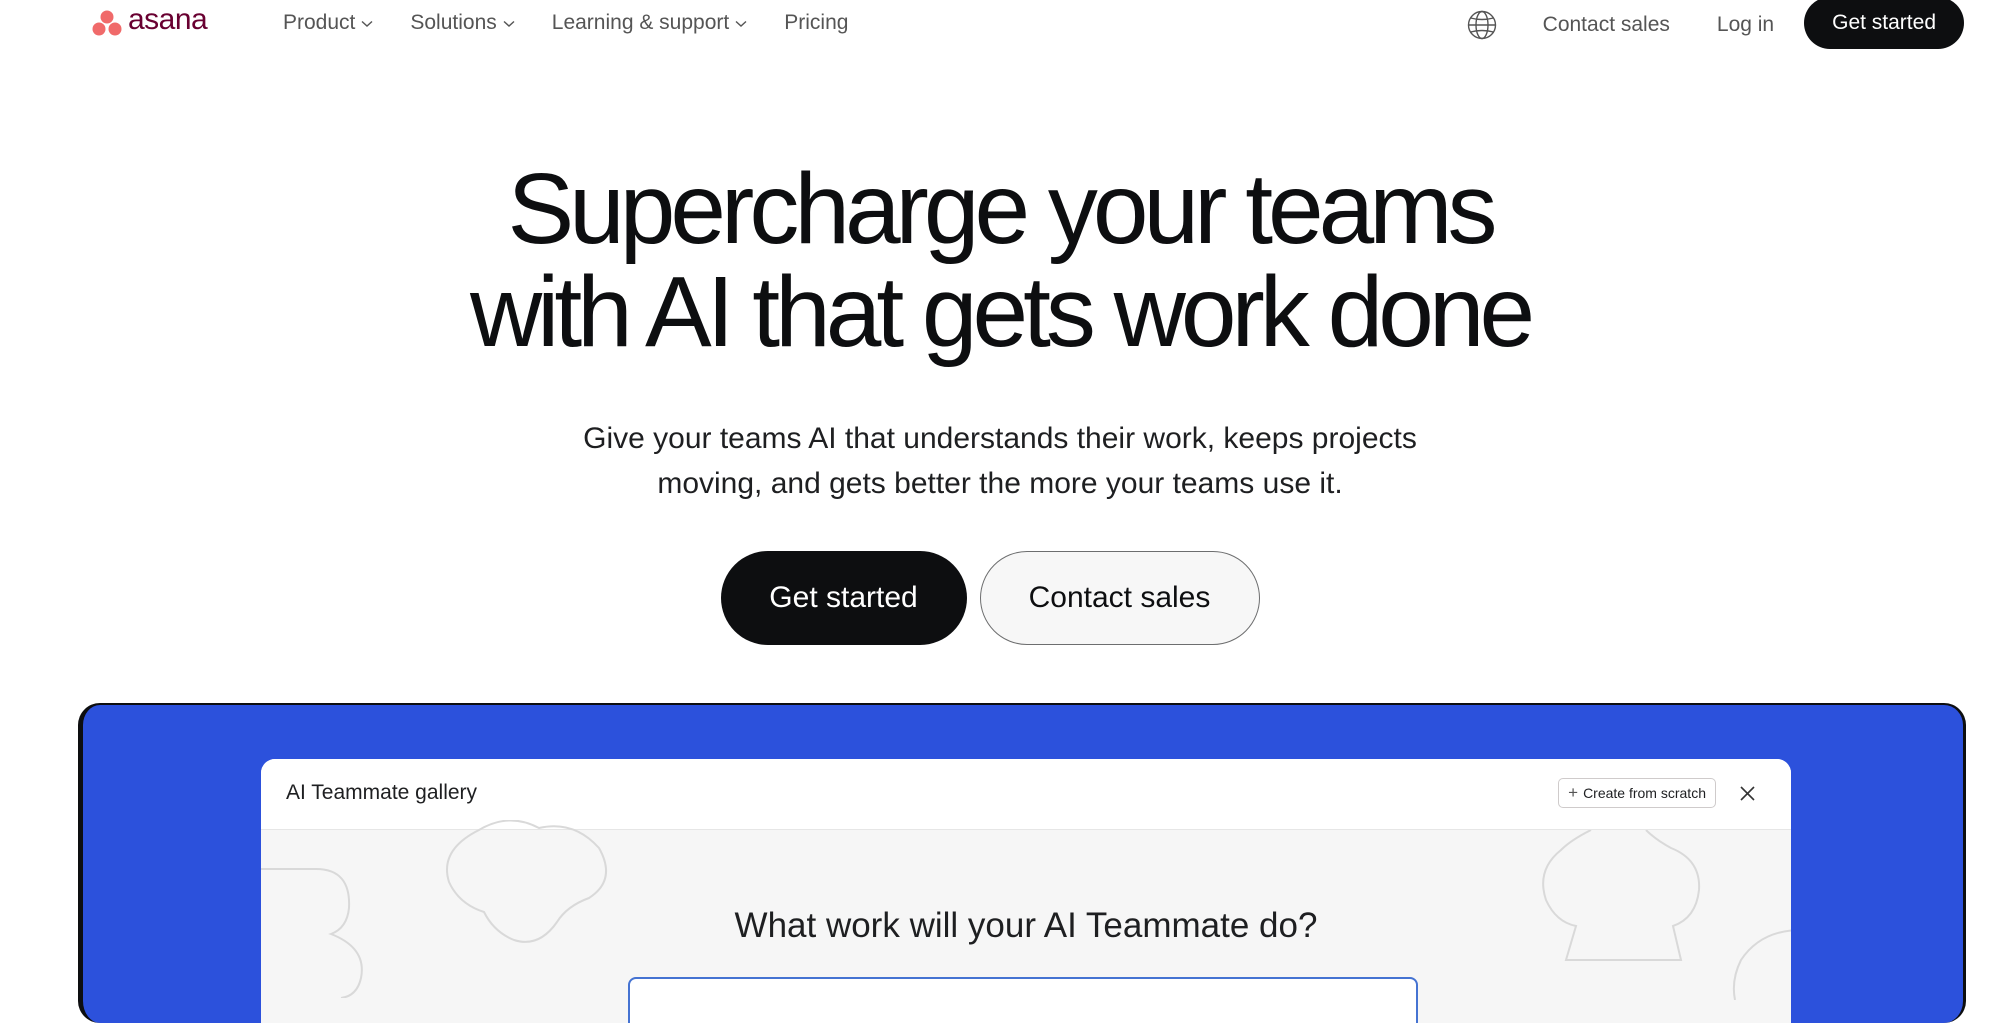  Describe the element at coordinates (1644, 793) in the screenshot. I see `create-from-scratch-label: Create from scratch` at that location.